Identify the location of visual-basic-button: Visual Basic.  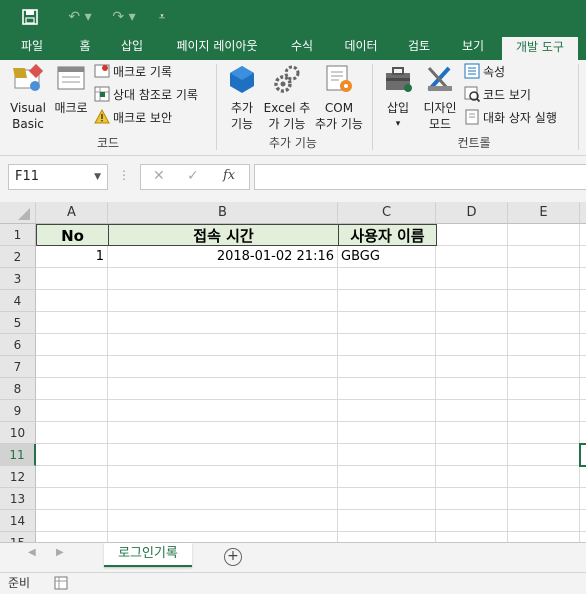
(28, 98).